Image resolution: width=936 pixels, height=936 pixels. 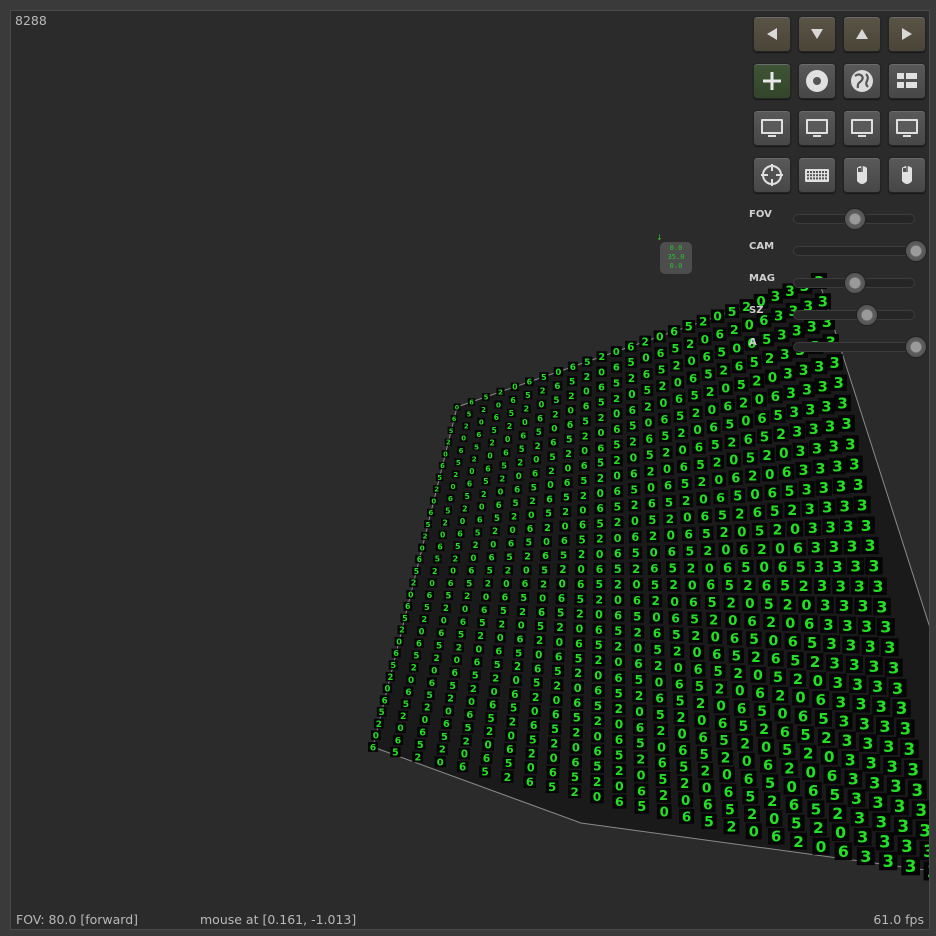 I want to click on slider-fov, so click(x=854, y=219).